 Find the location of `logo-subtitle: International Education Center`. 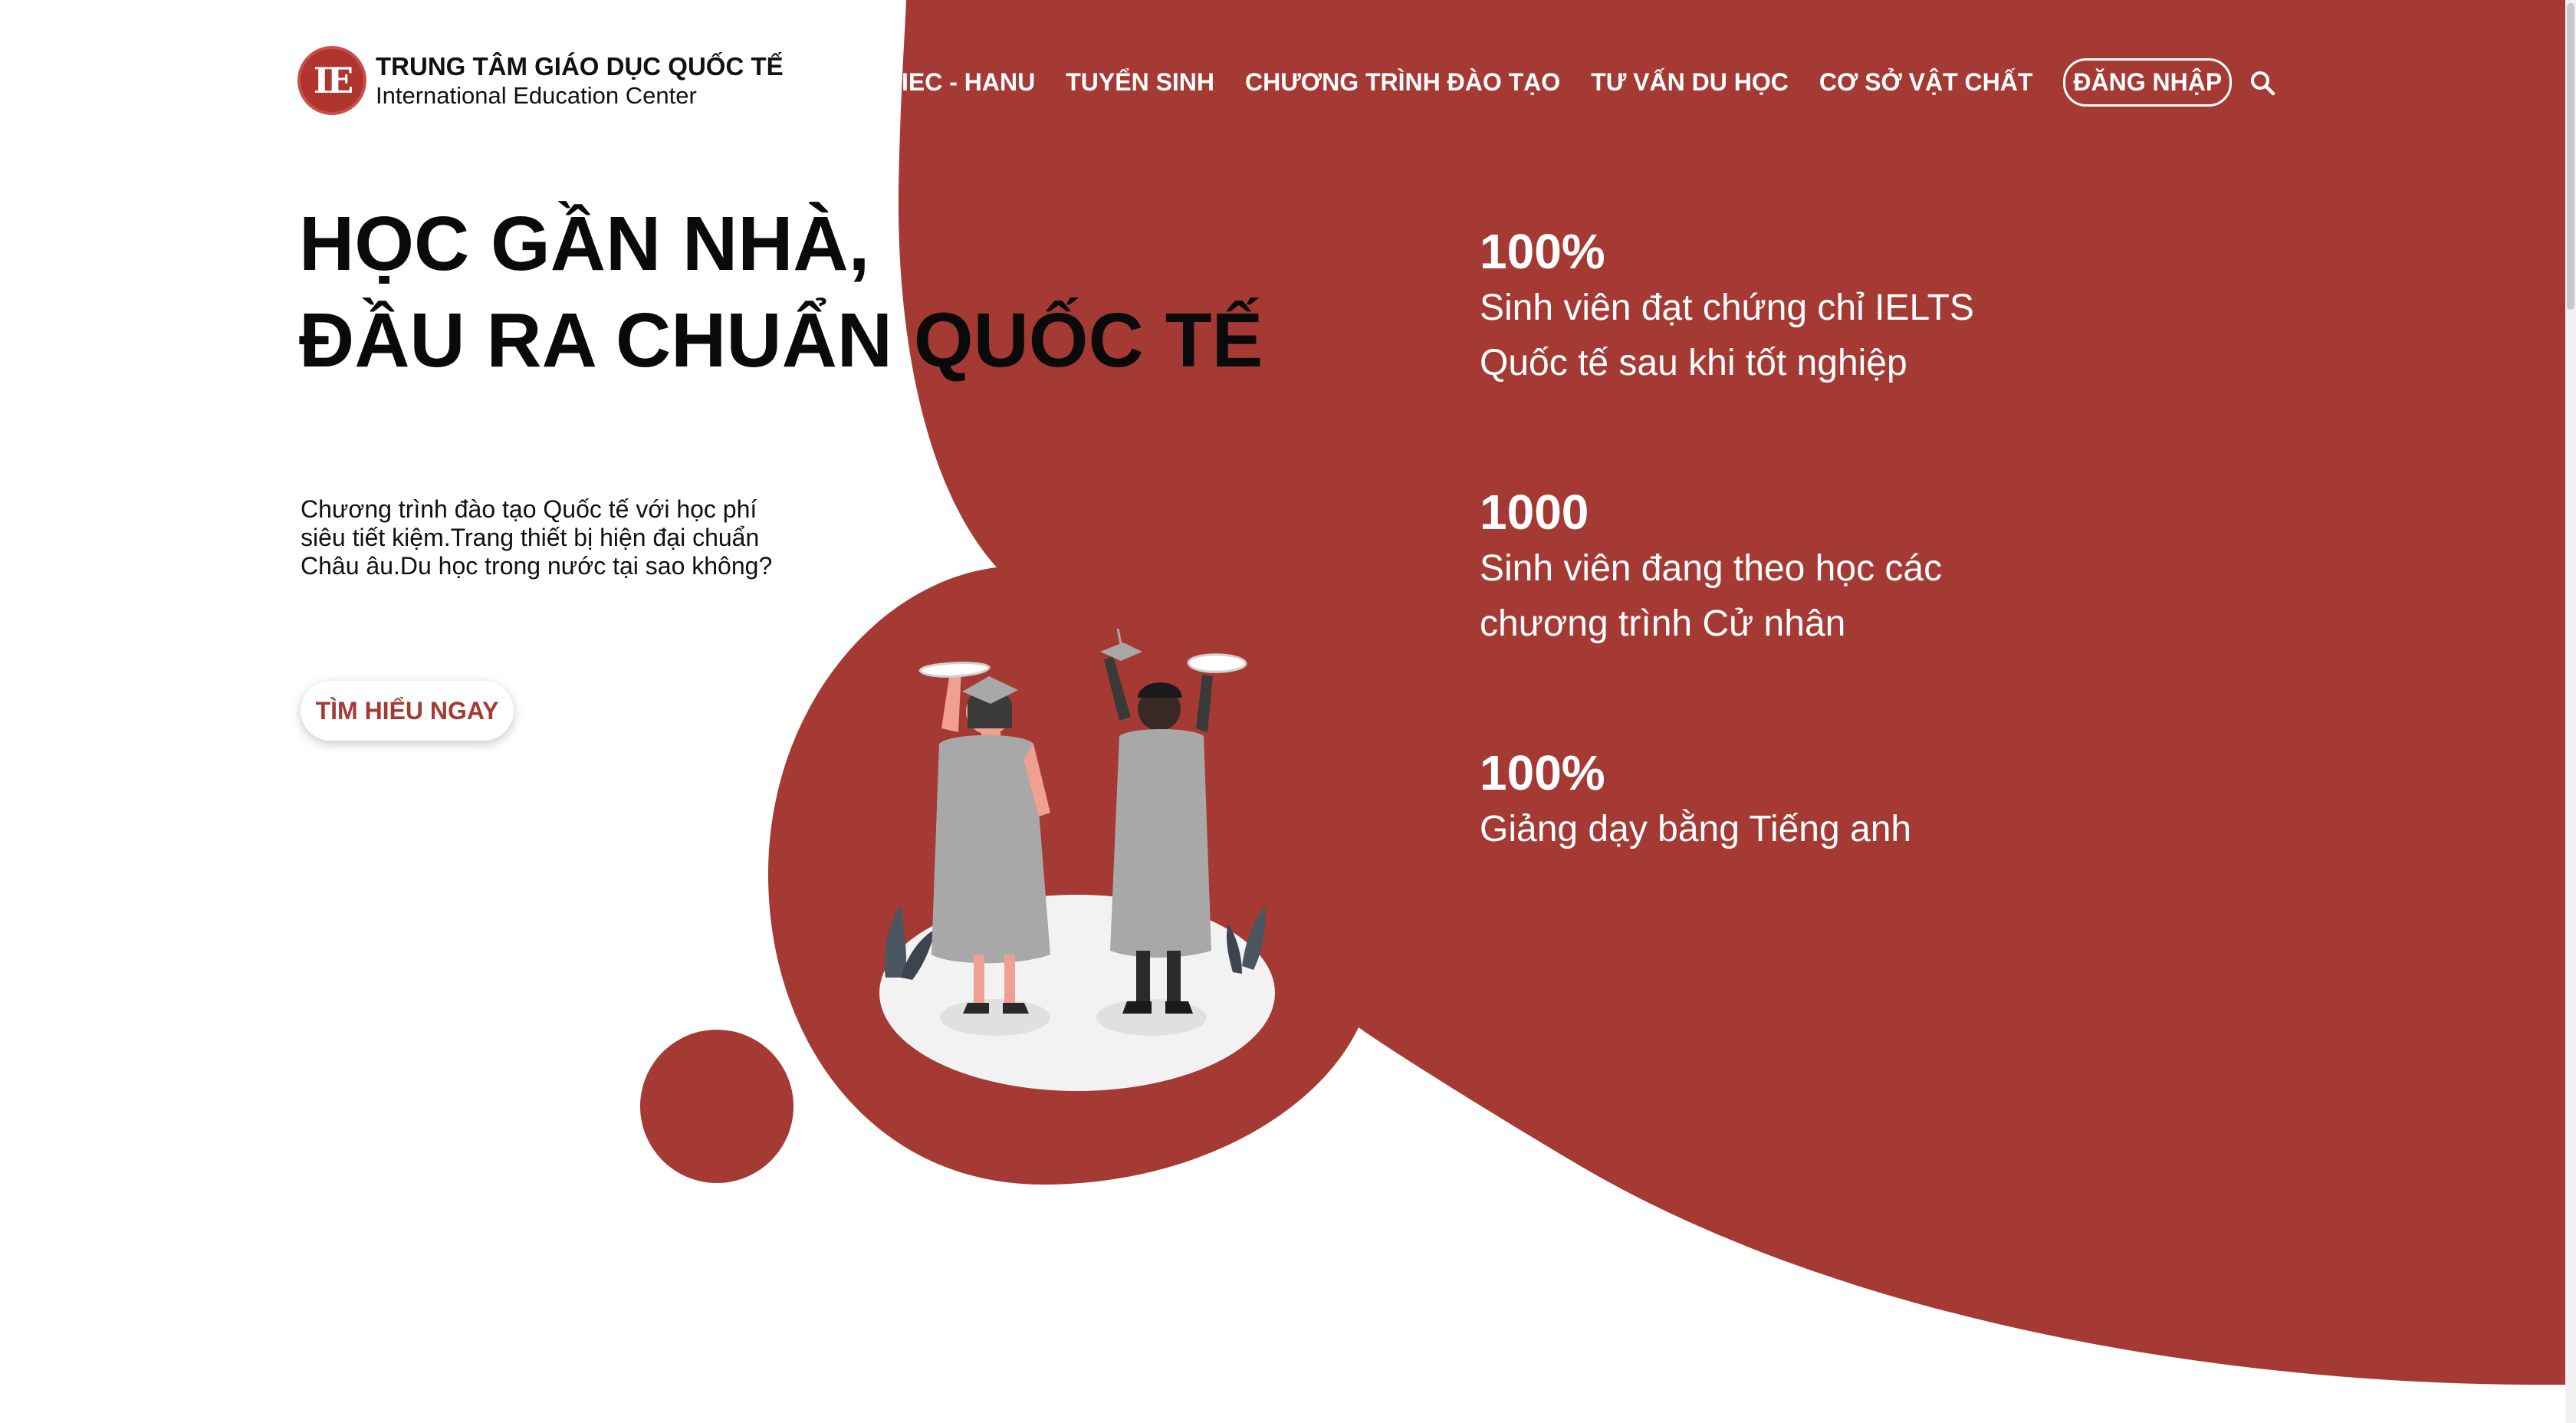

logo-subtitle: International Education Center is located at coordinates (536, 96).